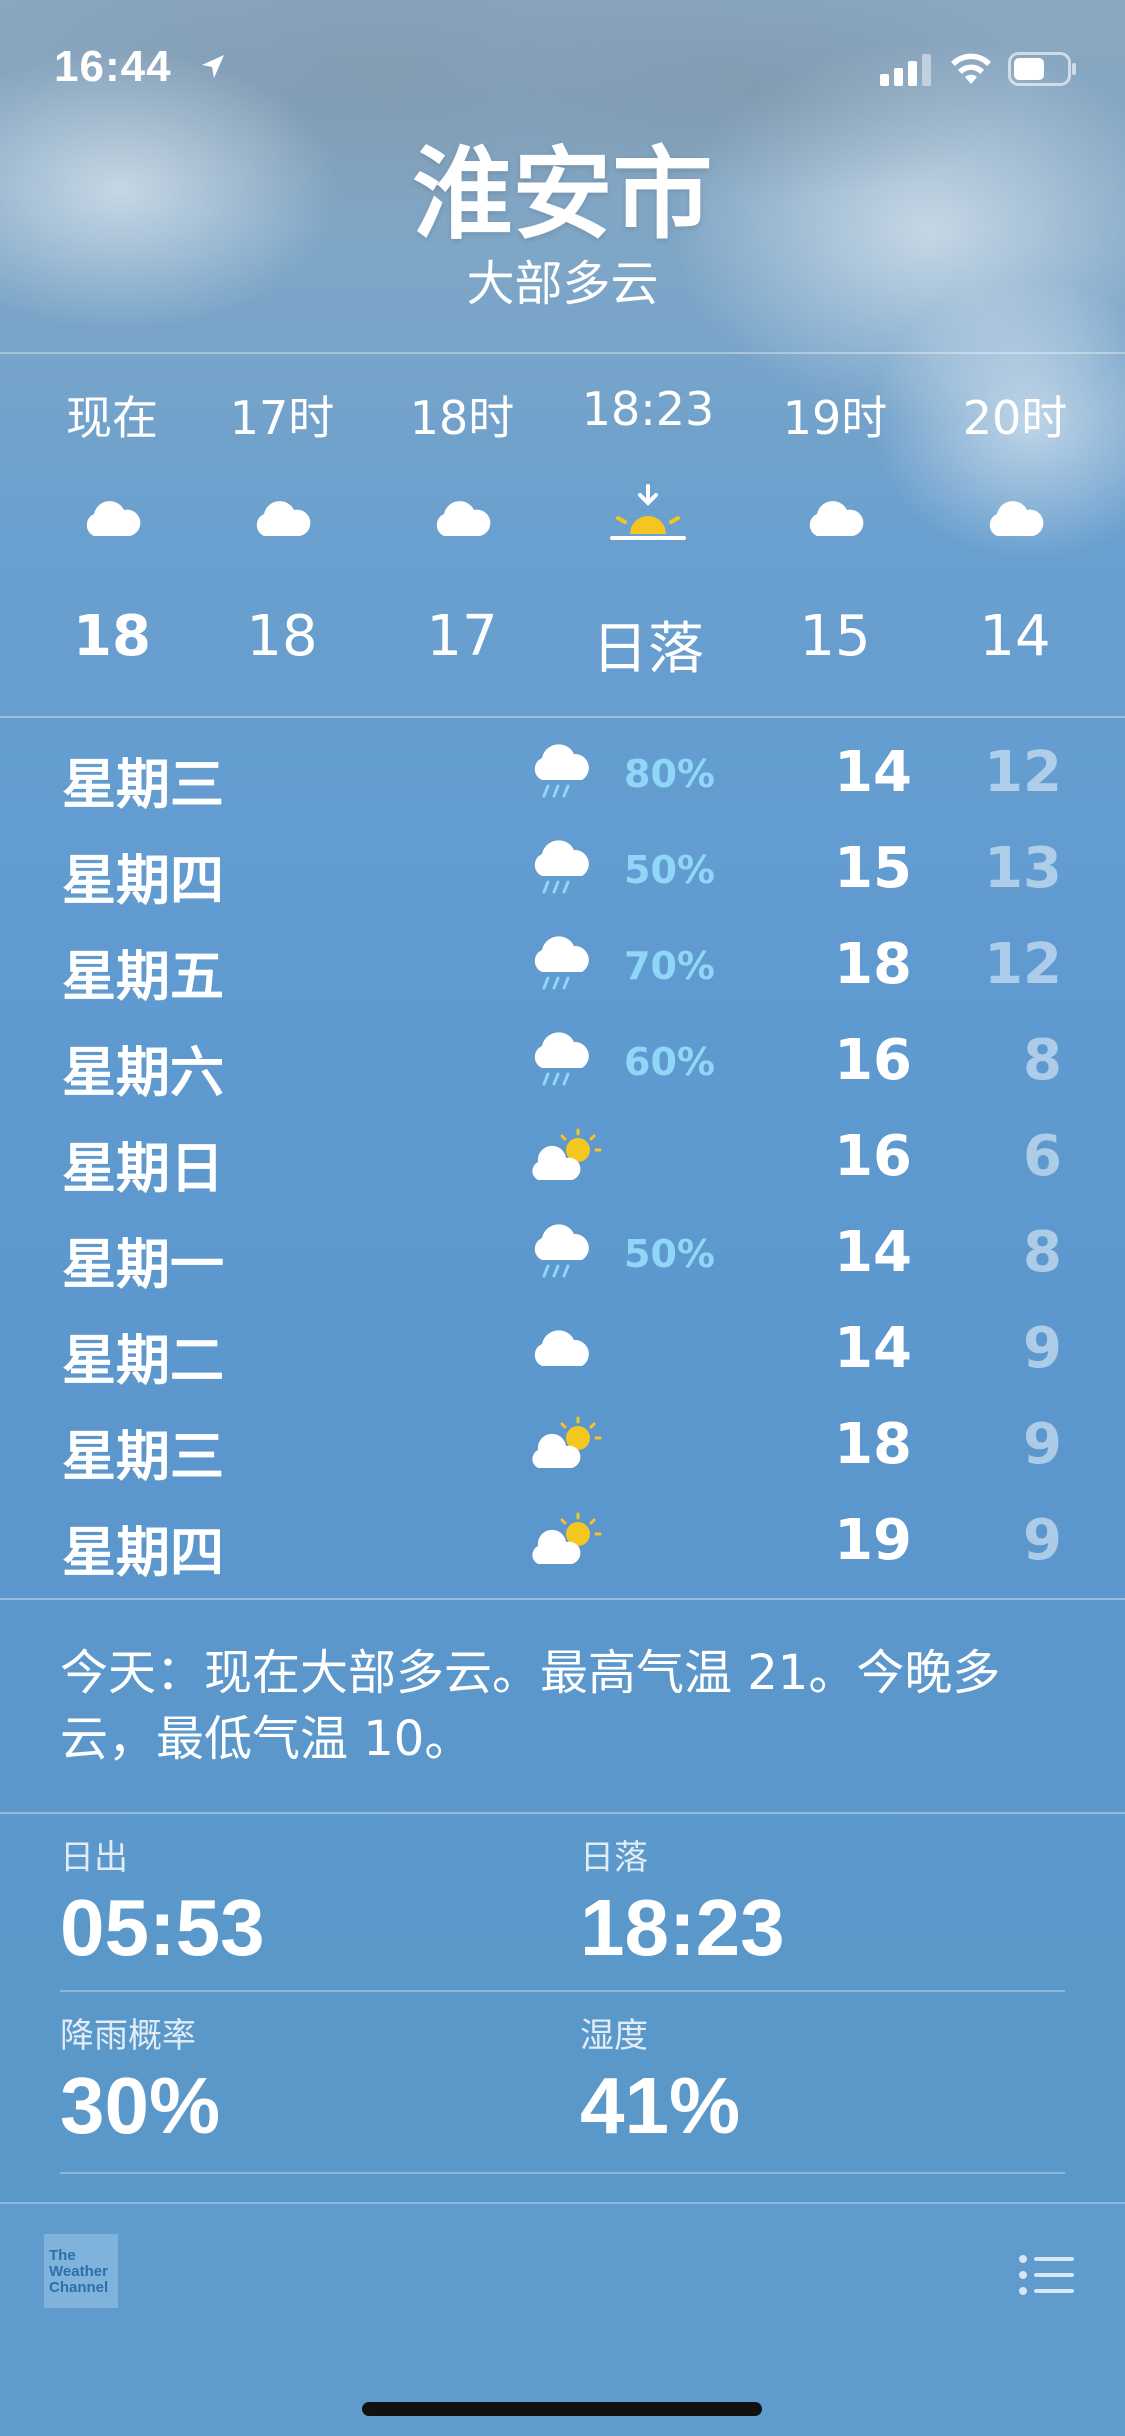 The image size is (1125, 2436). I want to click on daily-row: 星期一 50% 14 8, so click(562, 1250).